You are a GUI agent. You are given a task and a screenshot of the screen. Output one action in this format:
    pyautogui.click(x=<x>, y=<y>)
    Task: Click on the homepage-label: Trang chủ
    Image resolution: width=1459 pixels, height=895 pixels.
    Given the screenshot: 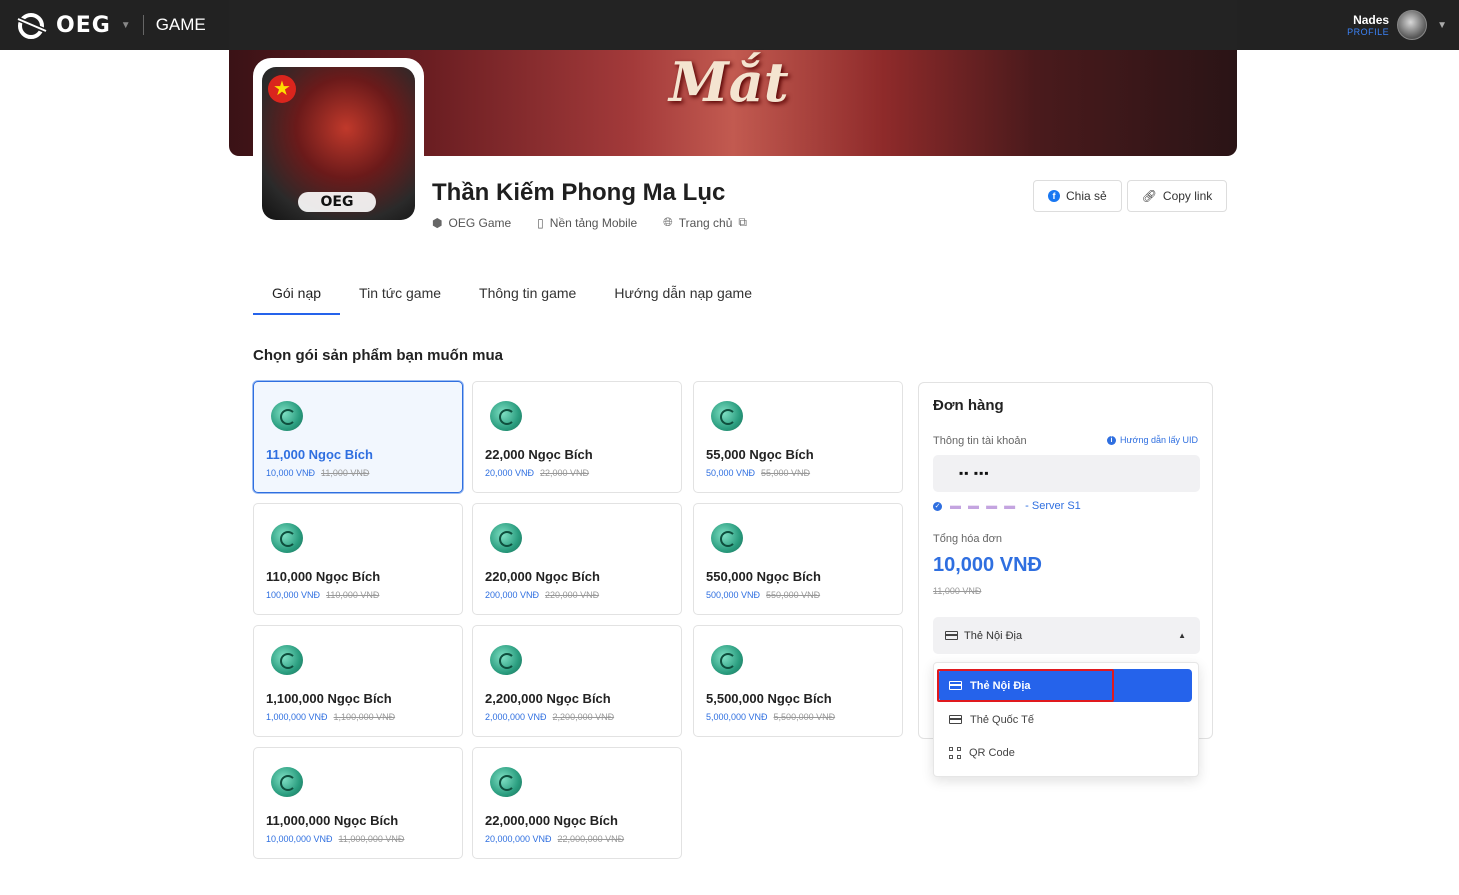 What is the action you would take?
    pyautogui.click(x=706, y=223)
    